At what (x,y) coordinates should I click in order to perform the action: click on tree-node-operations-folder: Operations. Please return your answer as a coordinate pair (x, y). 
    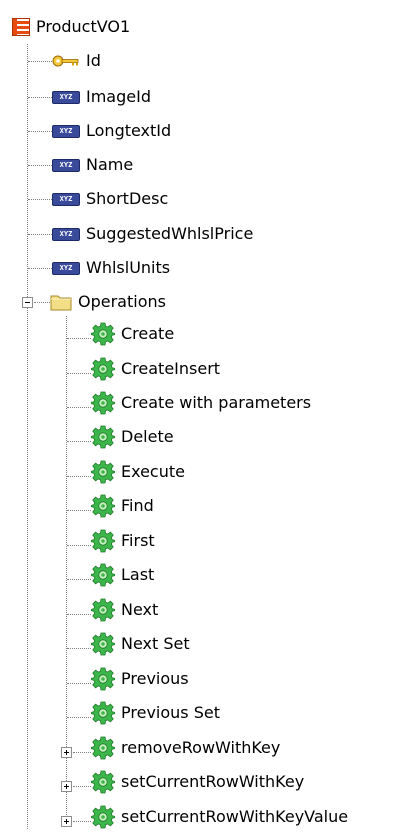
    Looking at the image, I should click on (108, 302).